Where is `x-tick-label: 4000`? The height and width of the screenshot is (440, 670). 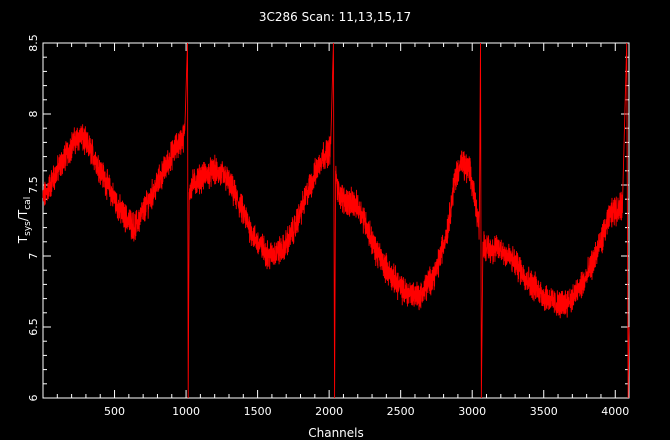 x-tick-label: 4000 is located at coordinates (615, 411).